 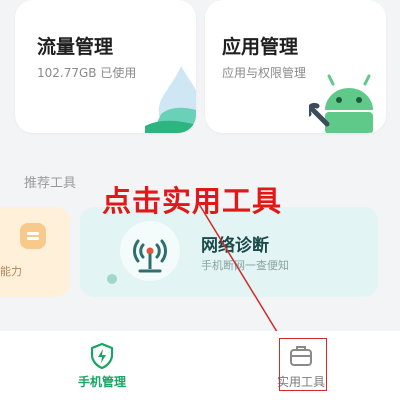 I want to click on recommended-tools-heading: 推荐工具, so click(x=50, y=183).